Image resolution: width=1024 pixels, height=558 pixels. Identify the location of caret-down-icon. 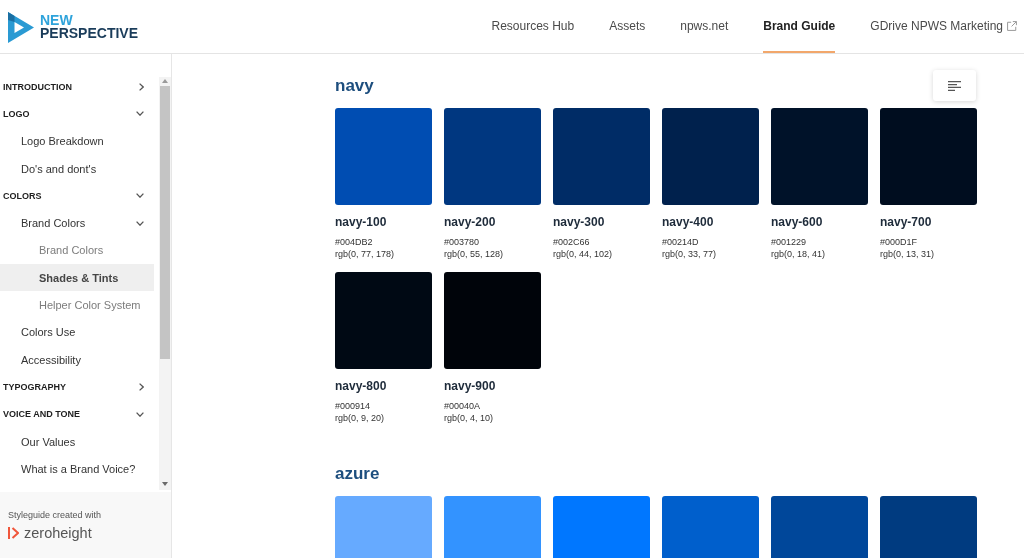
(165, 484).